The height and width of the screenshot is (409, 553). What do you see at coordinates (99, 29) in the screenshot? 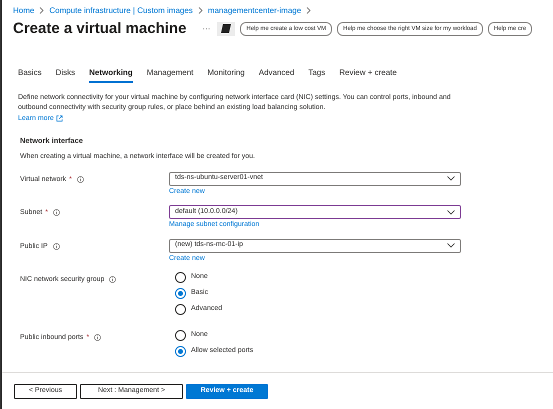
I see `page-title: Create a virtual machine` at bounding box center [99, 29].